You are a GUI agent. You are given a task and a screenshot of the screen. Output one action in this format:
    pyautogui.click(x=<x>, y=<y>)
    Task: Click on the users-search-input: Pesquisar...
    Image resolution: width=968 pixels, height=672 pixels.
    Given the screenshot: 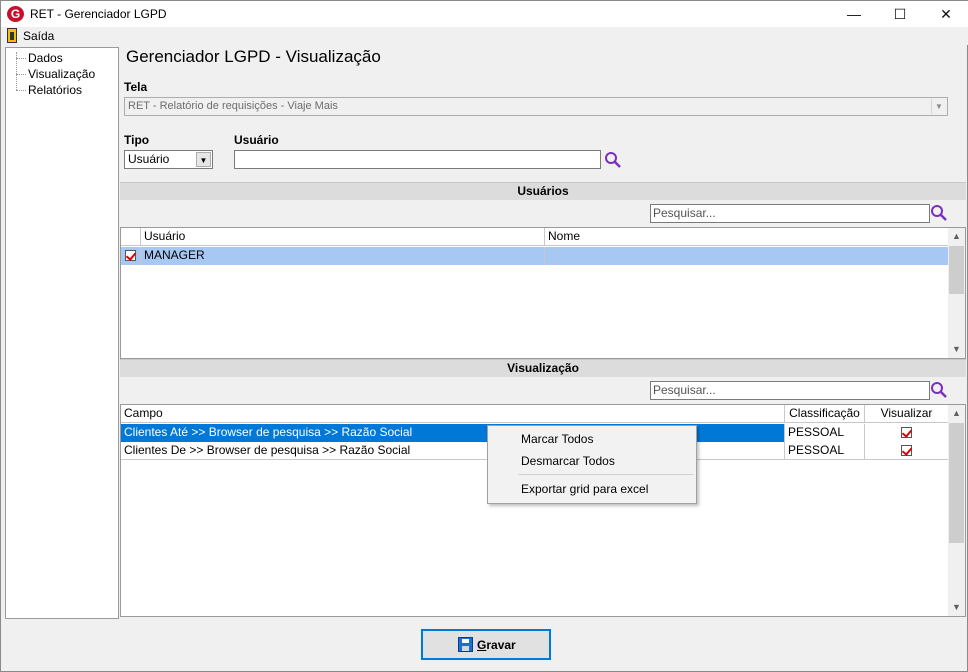 What is the action you would take?
    pyautogui.click(x=790, y=213)
    